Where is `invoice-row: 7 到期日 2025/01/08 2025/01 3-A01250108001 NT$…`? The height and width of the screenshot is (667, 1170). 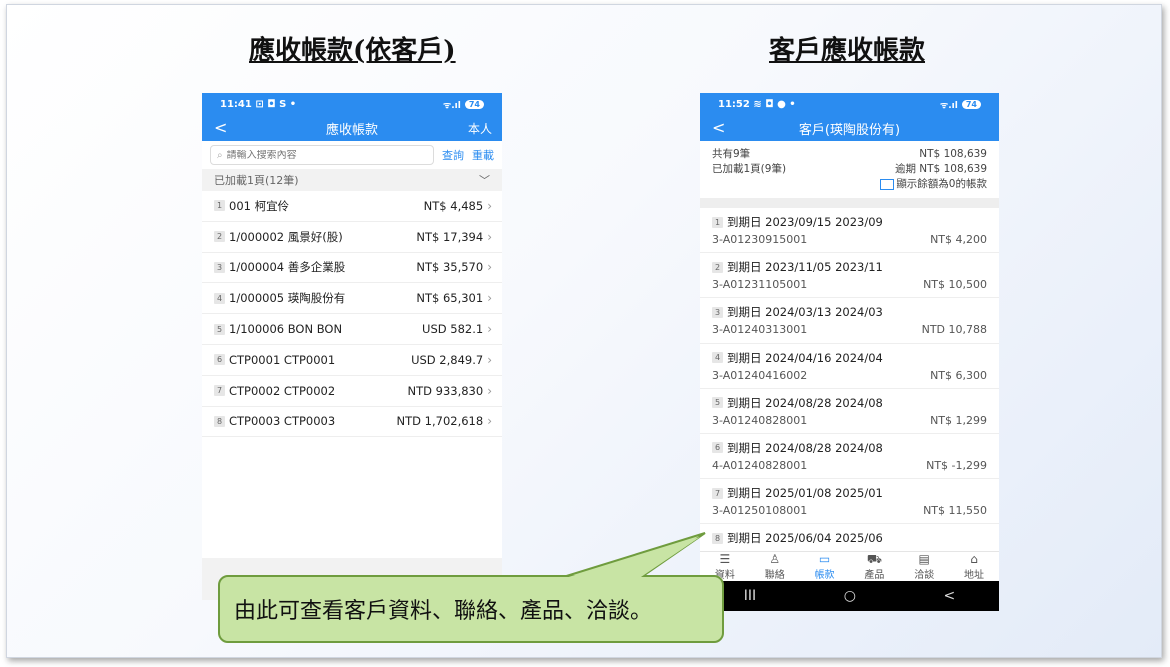
invoice-row: 7 到期日 2025/01/08 2025/01 3-A01250108001 NT$… is located at coordinates (849, 502).